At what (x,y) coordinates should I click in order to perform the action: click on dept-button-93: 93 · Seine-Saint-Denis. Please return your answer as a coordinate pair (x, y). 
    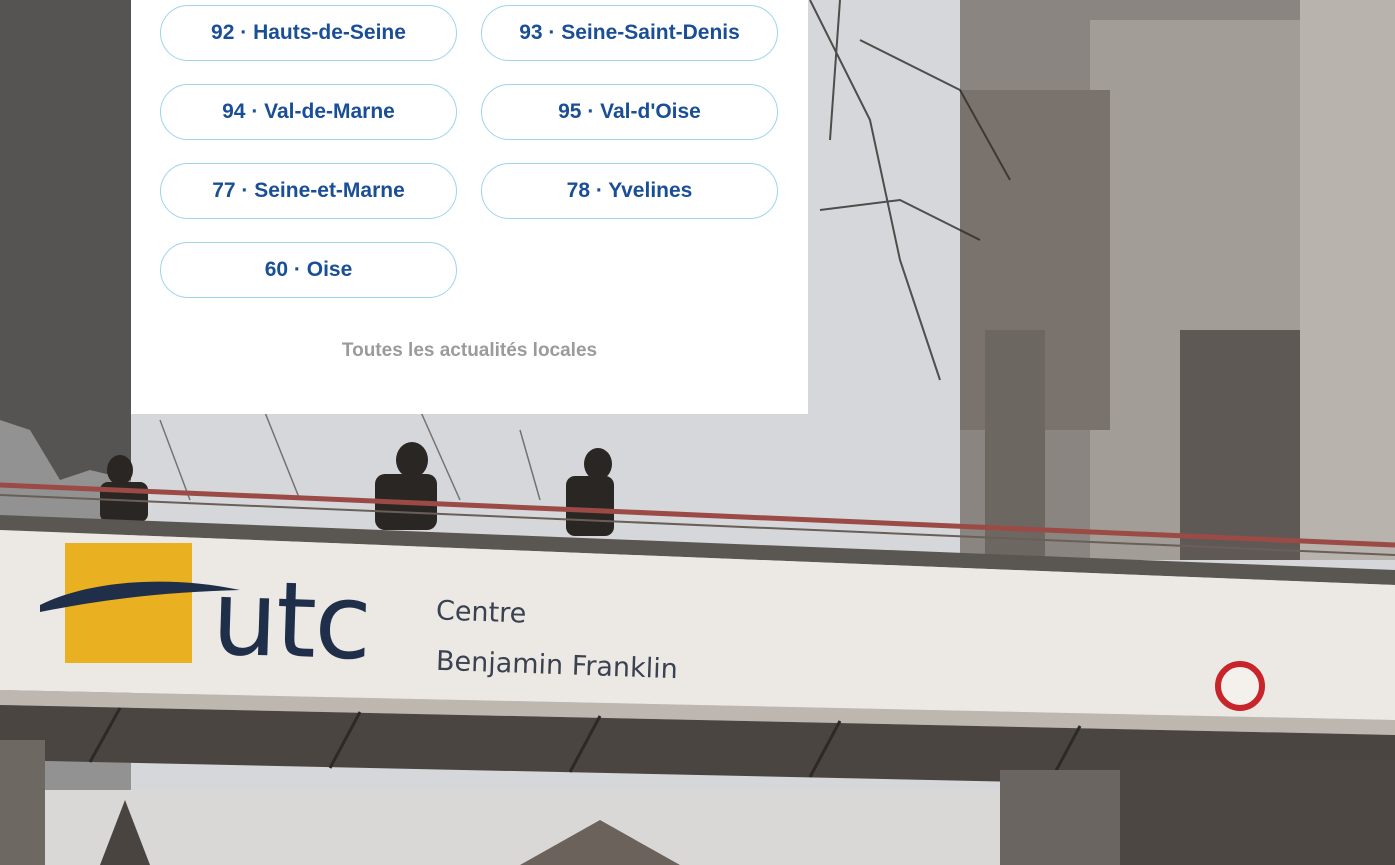
    Looking at the image, I should click on (629, 33).